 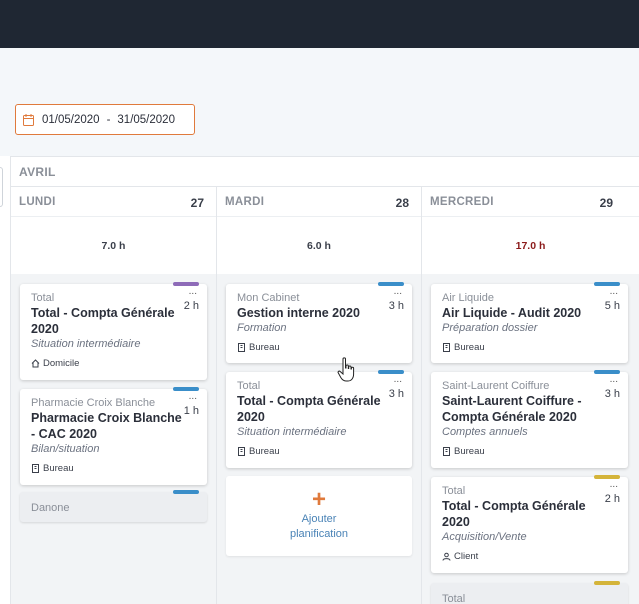 I want to click on date-range-end: 31/05/2020, so click(x=146, y=119).